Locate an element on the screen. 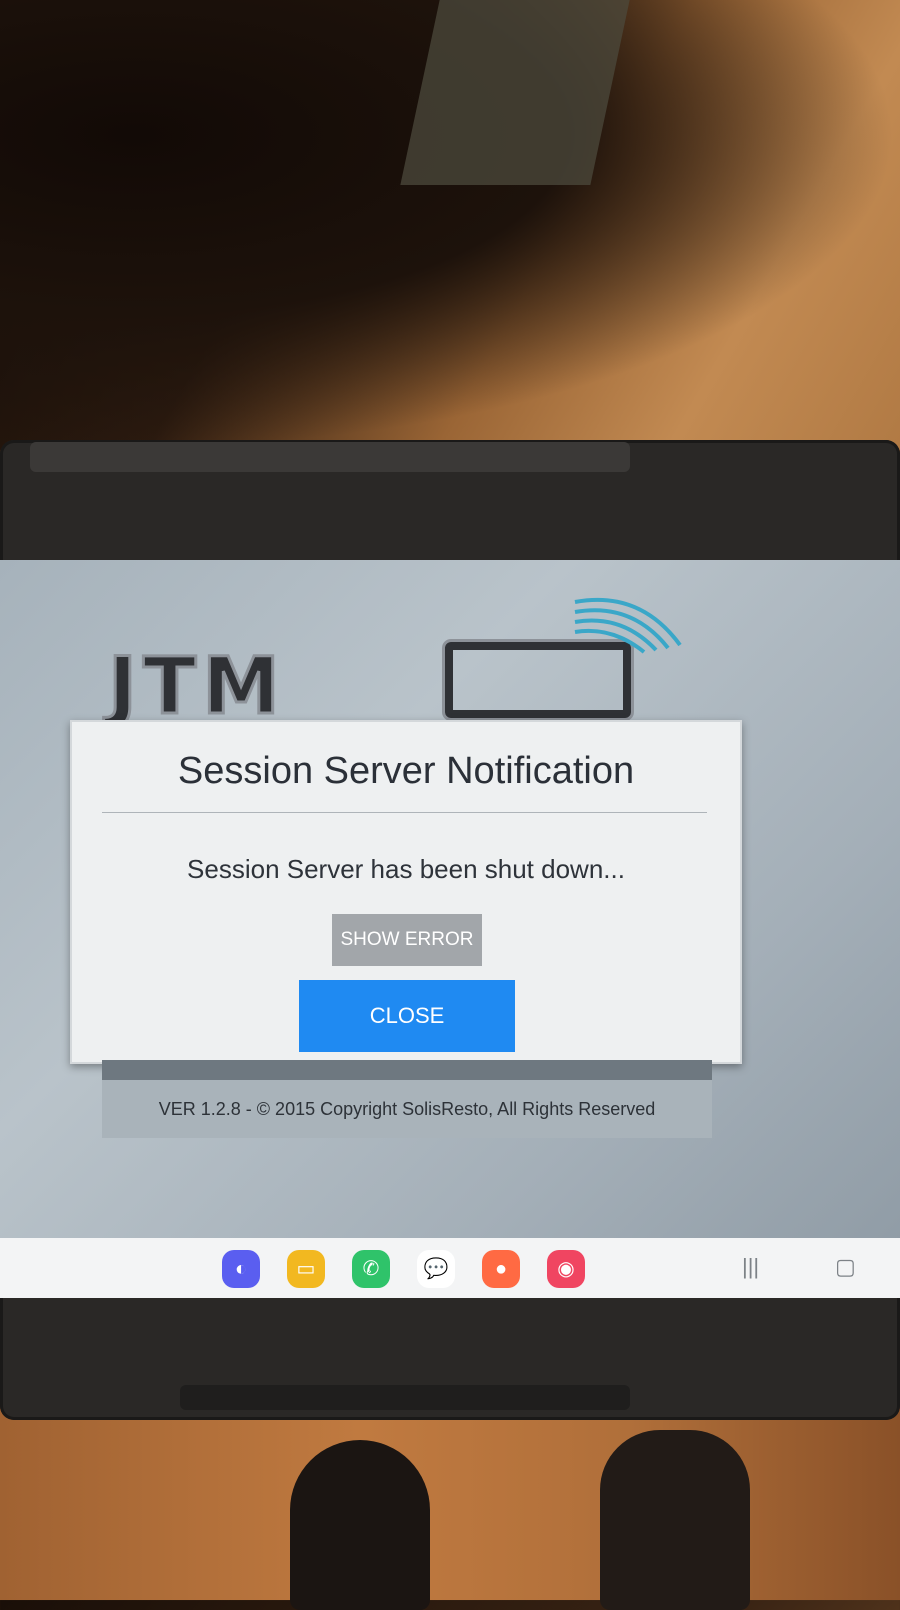 The image size is (900, 1610). phone-icon: ✆ is located at coordinates (371, 1269).